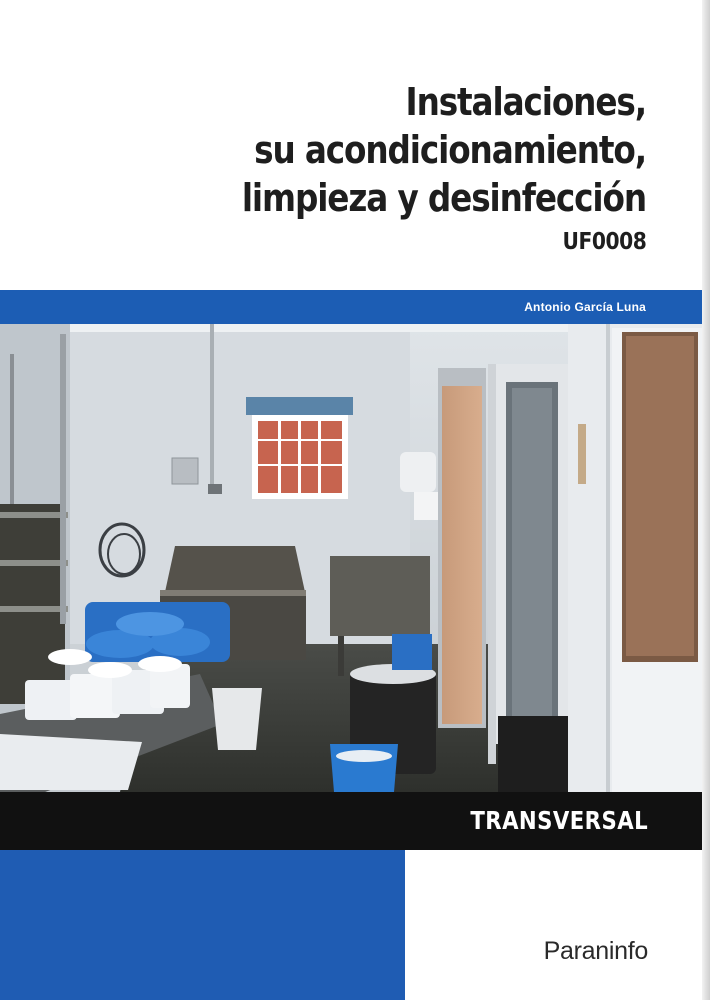 The height and width of the screenshot is (1000, 710). I want to click on title-line-1: Instalaciones,, so click(526, 102).